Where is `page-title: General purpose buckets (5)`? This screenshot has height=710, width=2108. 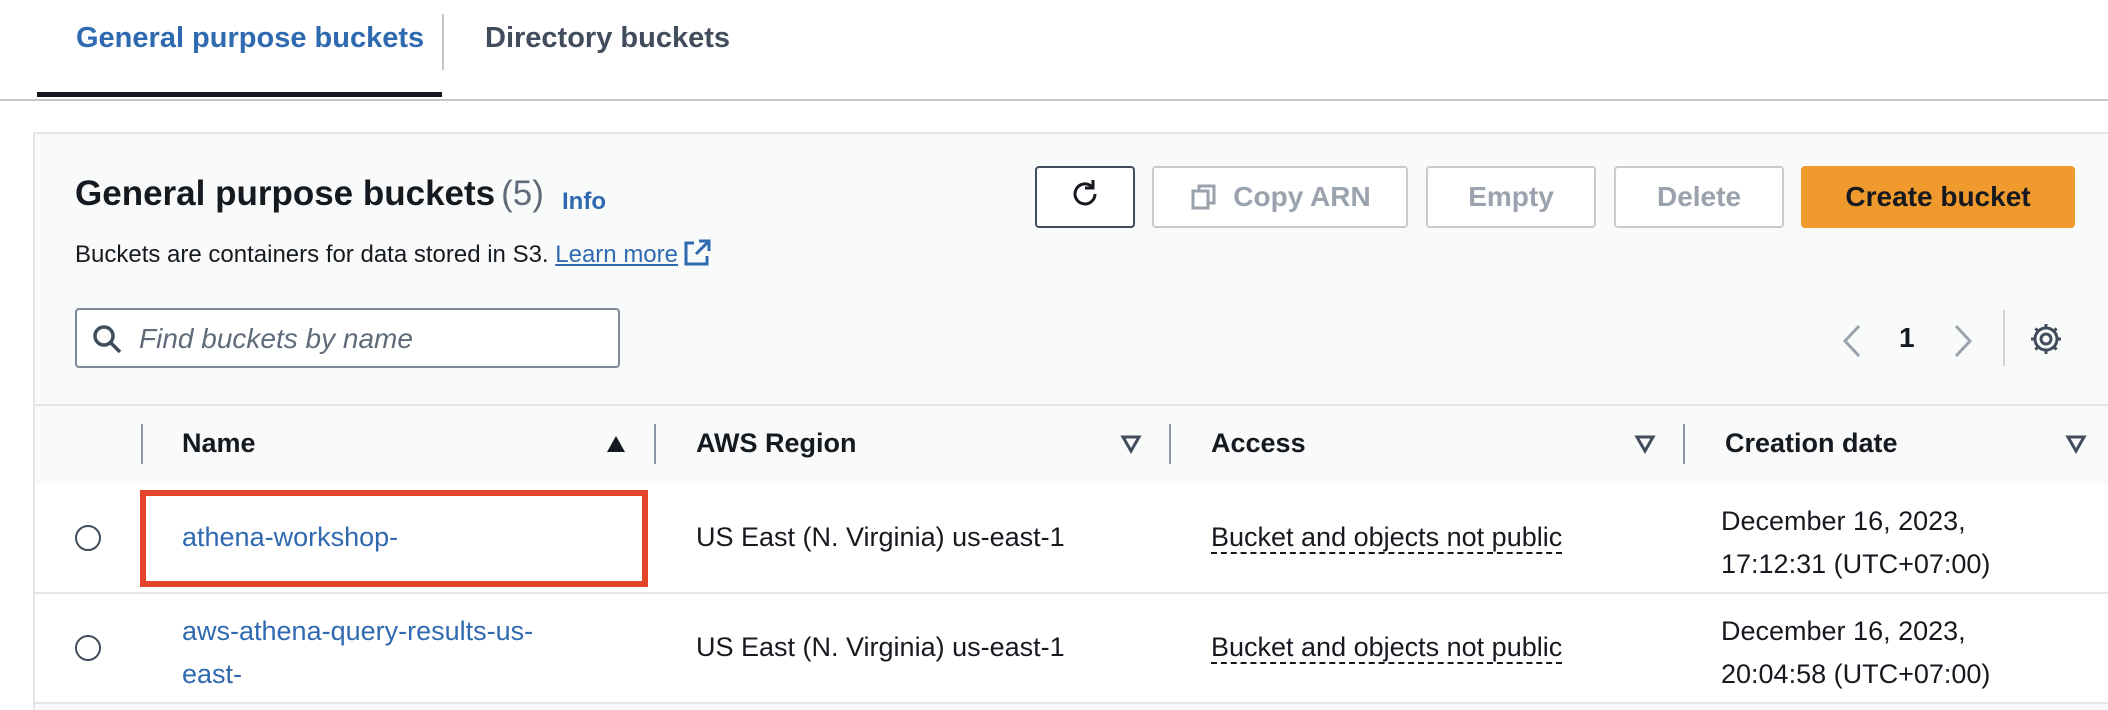 page-title: General purpose buckets (5) is located at coordinates (309, 194).